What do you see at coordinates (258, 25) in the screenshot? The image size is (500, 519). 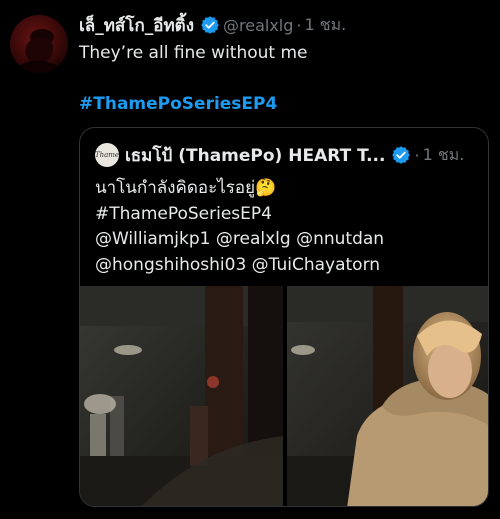 I see `handle: @realxlg` at bounding box center [258, 25].